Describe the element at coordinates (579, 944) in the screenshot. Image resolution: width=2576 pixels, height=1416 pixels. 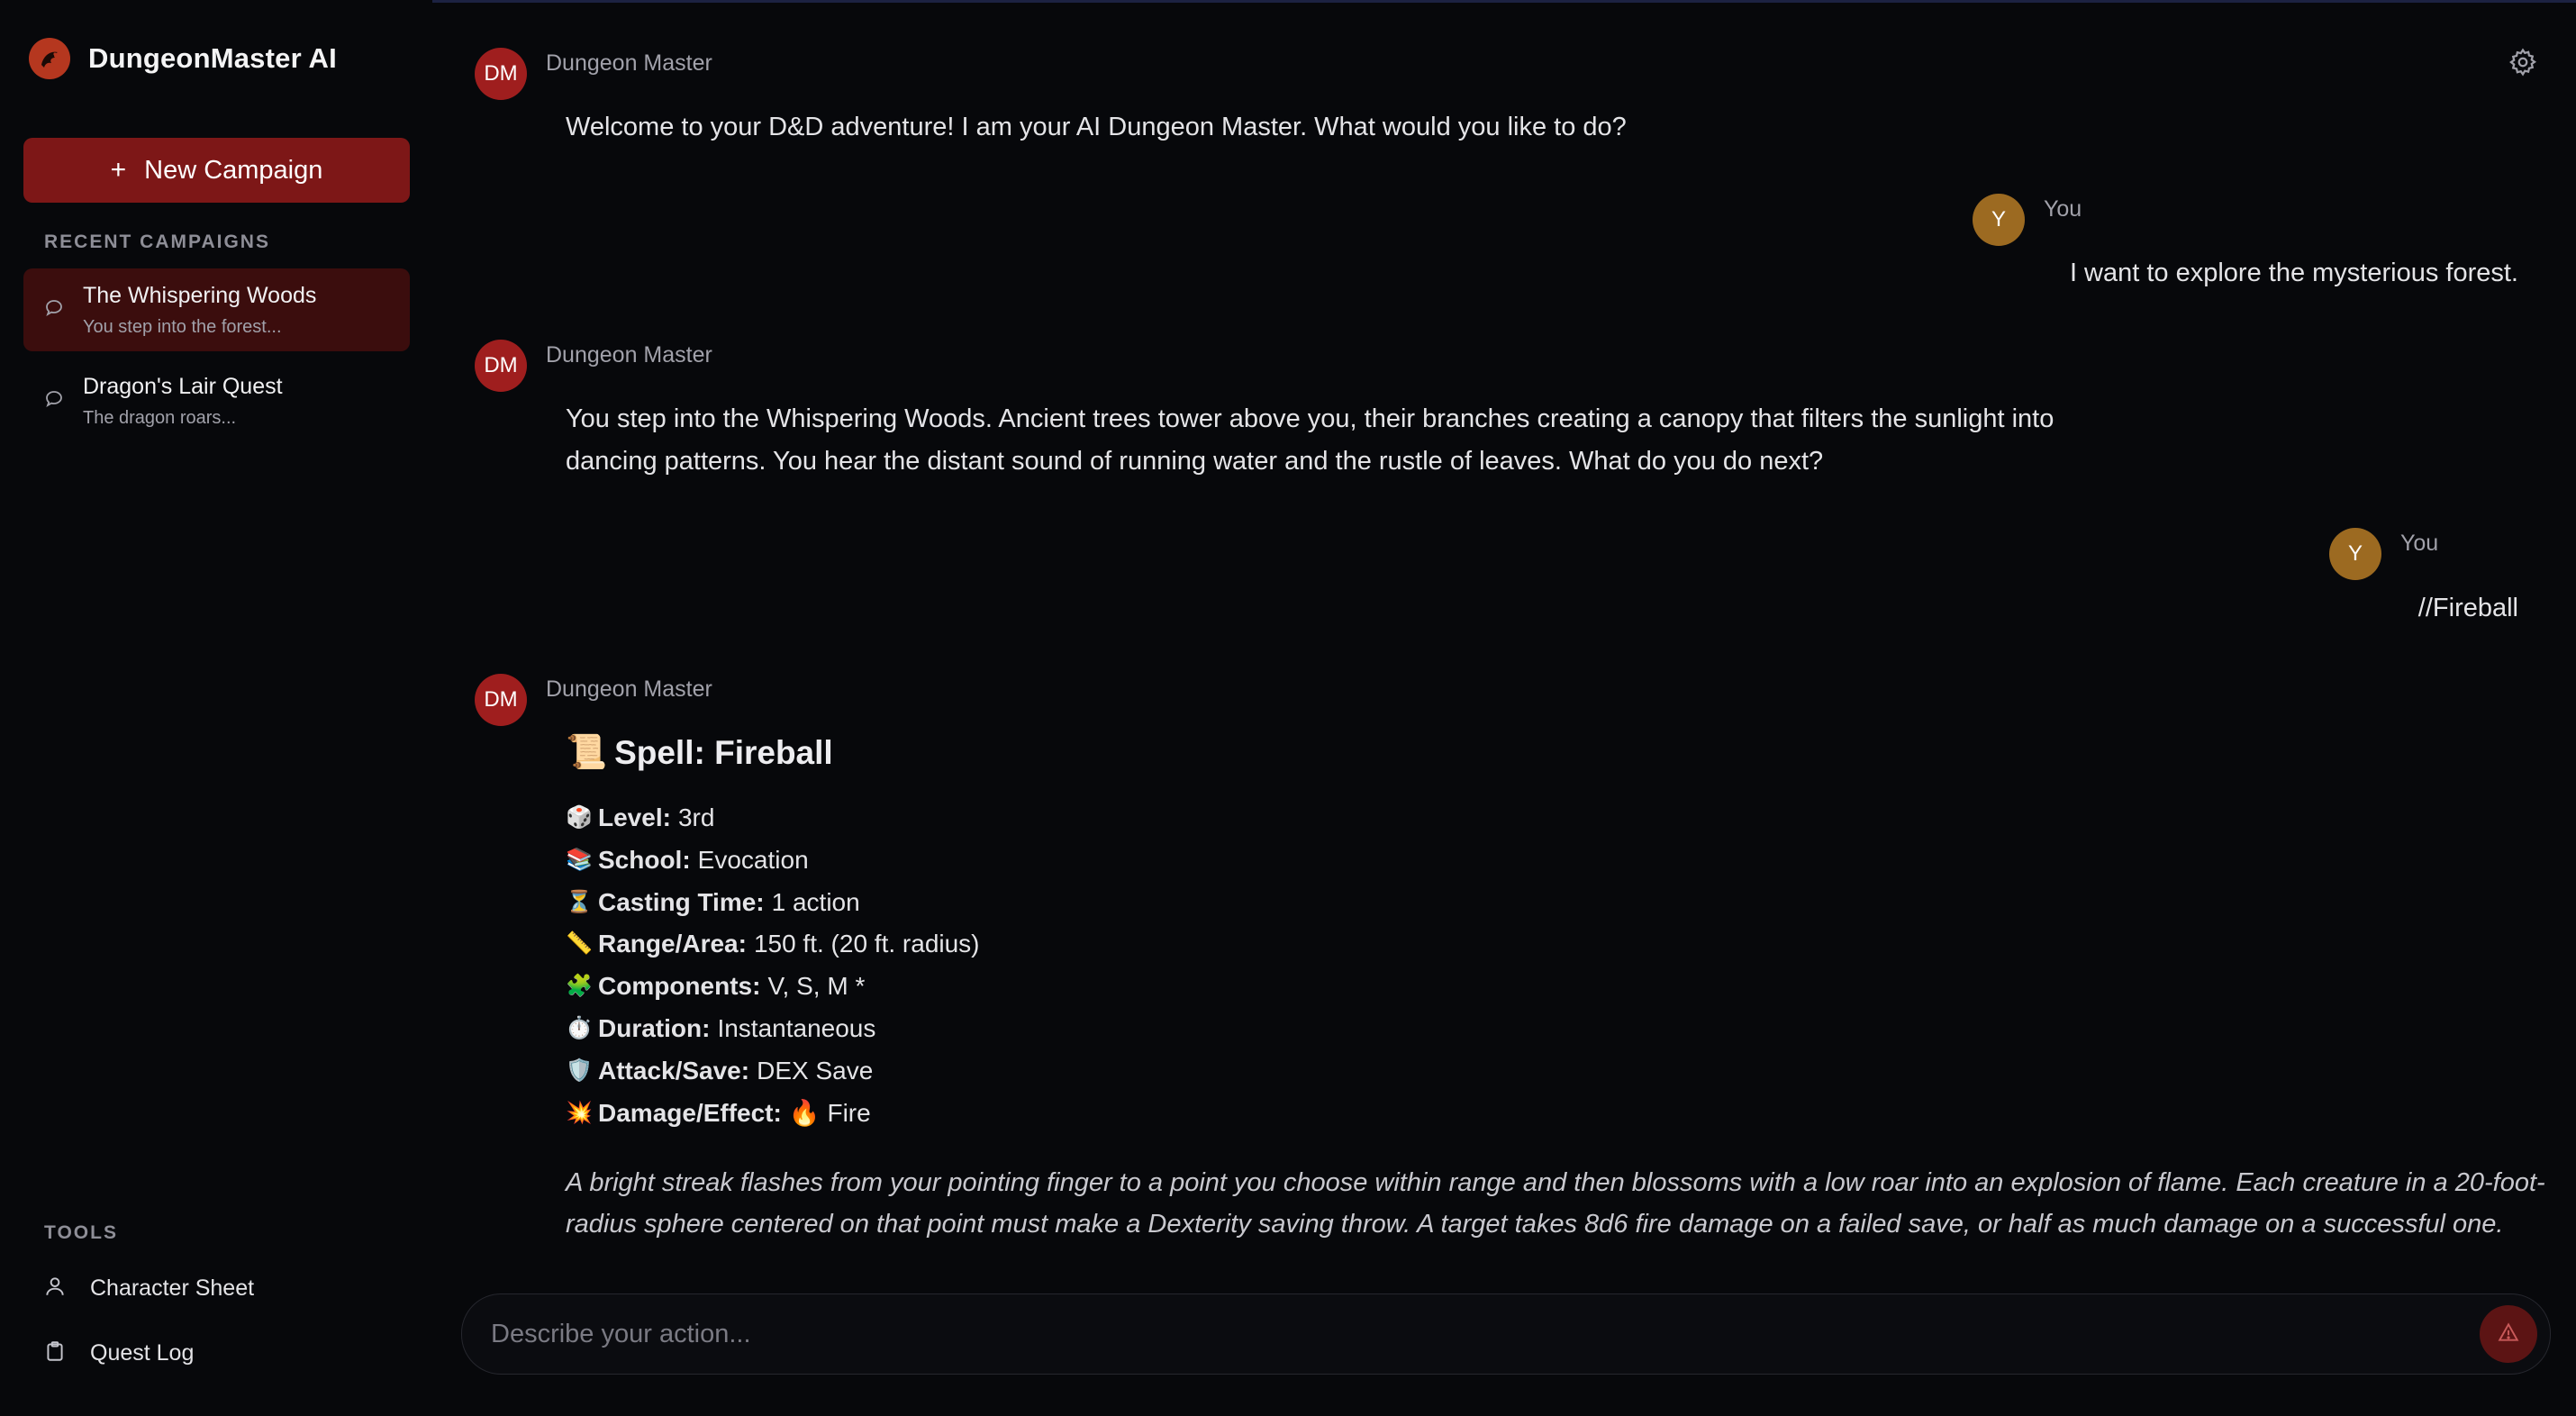
I see `ruler-icon: 📏` at that location.